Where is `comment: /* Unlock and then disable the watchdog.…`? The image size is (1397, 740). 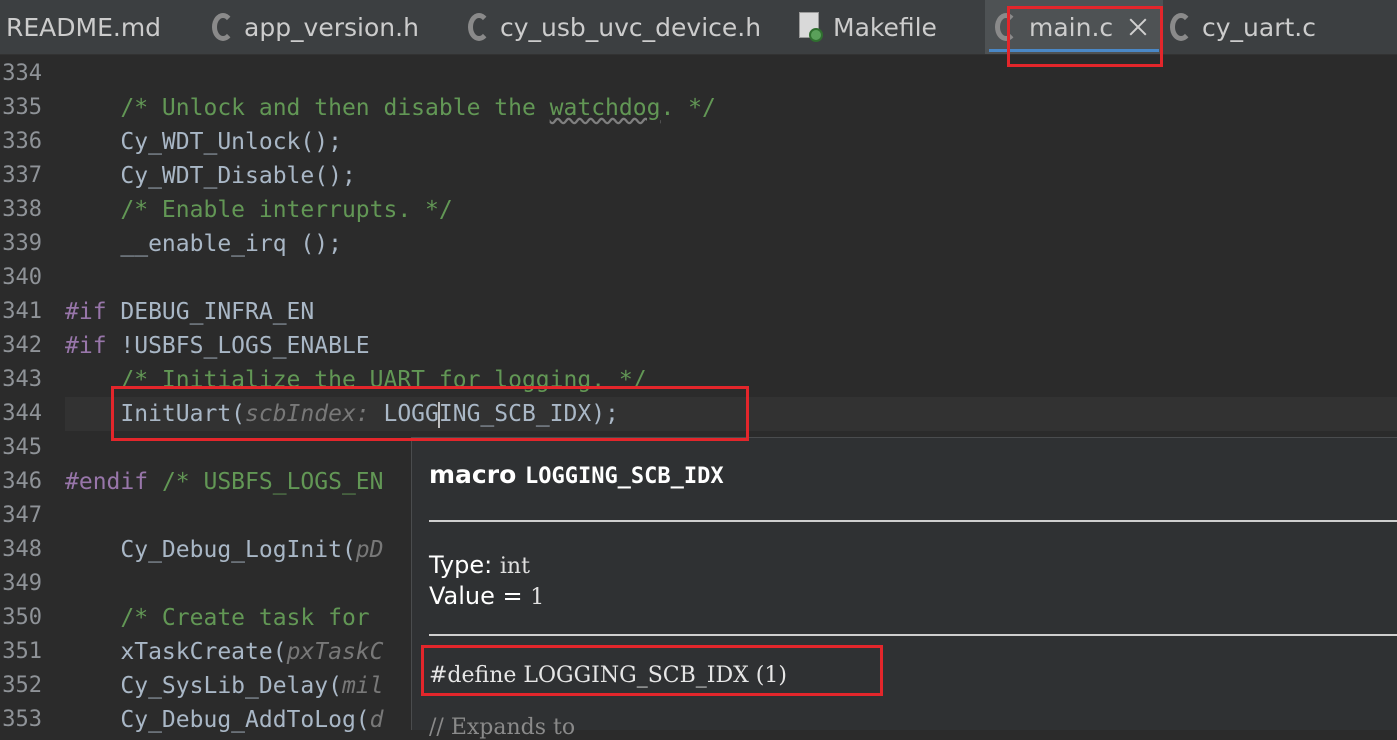 comment: /* Unlock and then disable the watchdog.… is located at coordinates (390, 108).